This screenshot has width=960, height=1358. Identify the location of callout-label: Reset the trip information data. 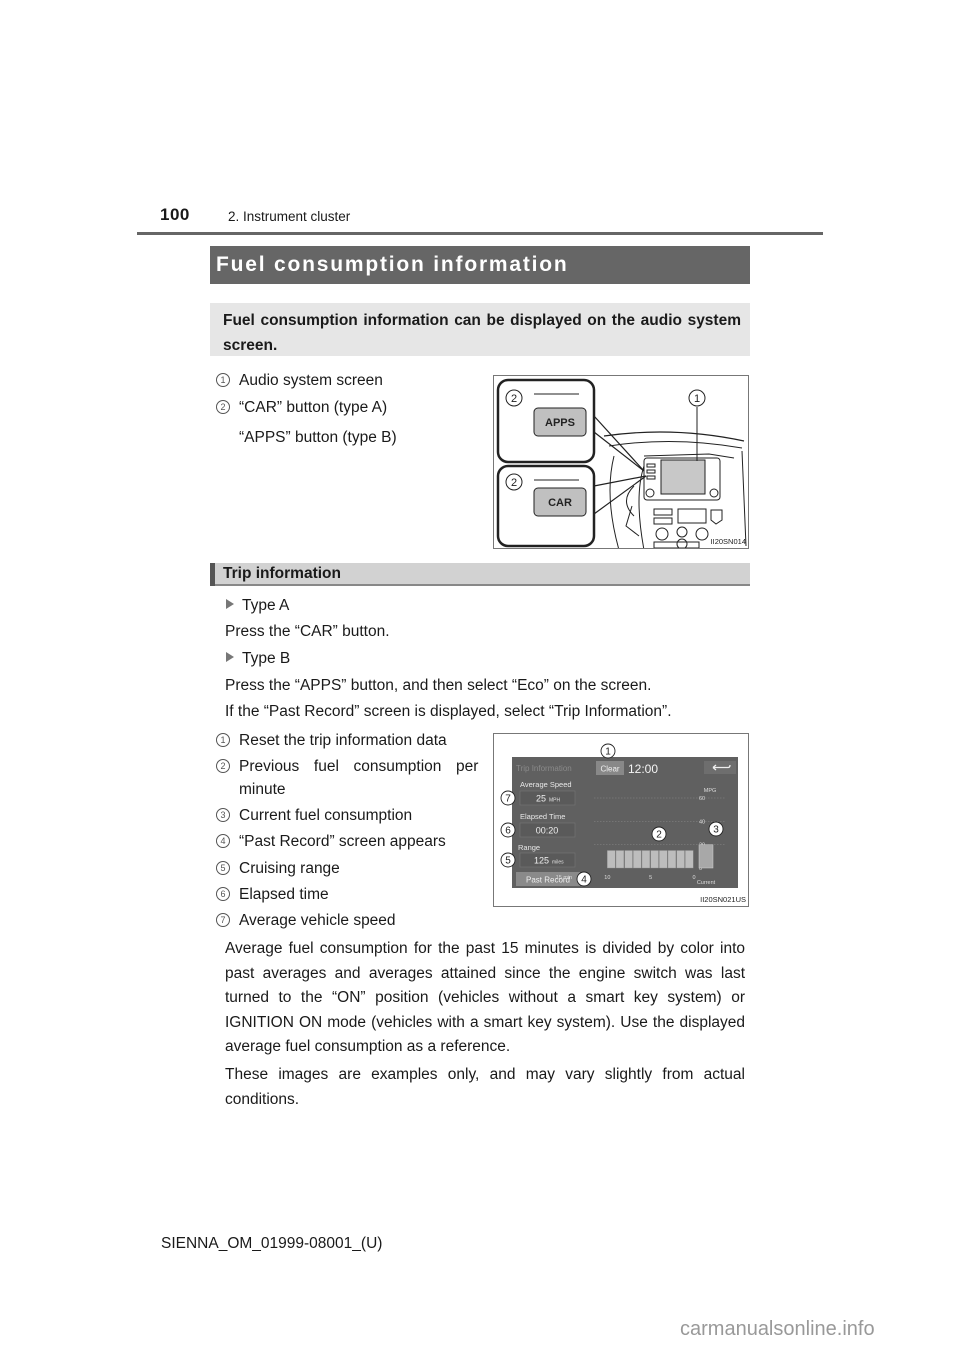
(343, 740).